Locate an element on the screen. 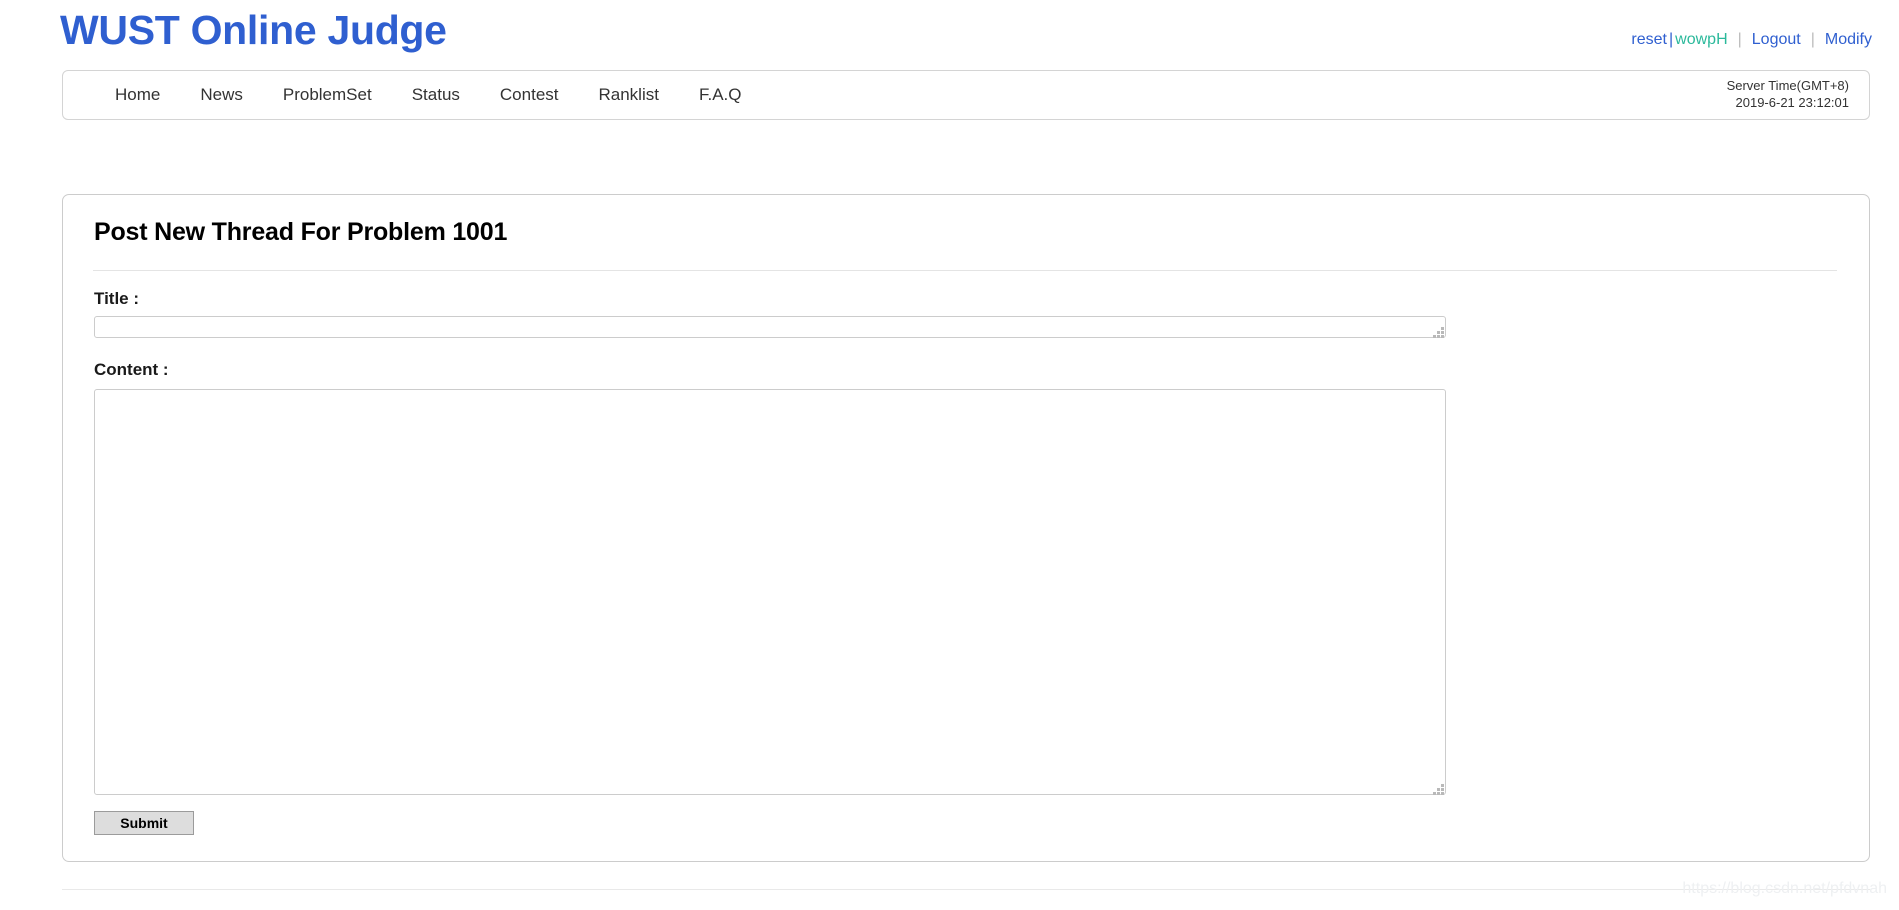  server-time-value: 2019-6-21 23:12:01 is located at coordinates (1792, 102).